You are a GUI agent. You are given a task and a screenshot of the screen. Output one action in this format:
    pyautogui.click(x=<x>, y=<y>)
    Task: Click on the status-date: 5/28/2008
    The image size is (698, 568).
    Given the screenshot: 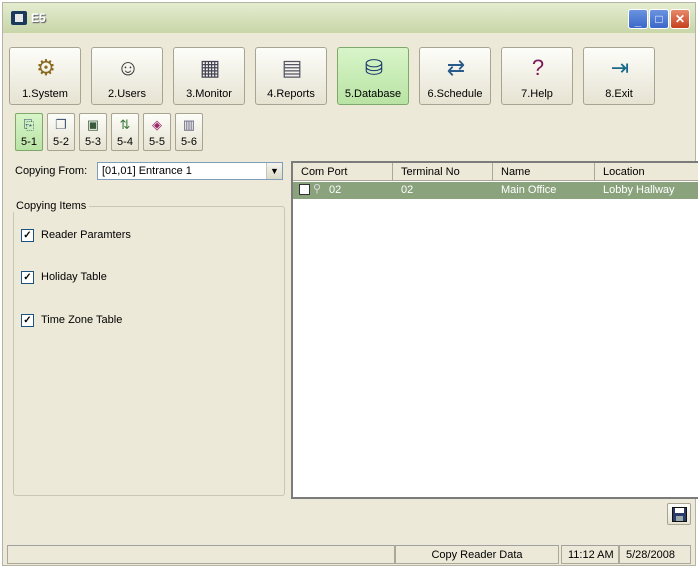 What is the action you would take?
    pyautogui.click(x=655, y=554)
    